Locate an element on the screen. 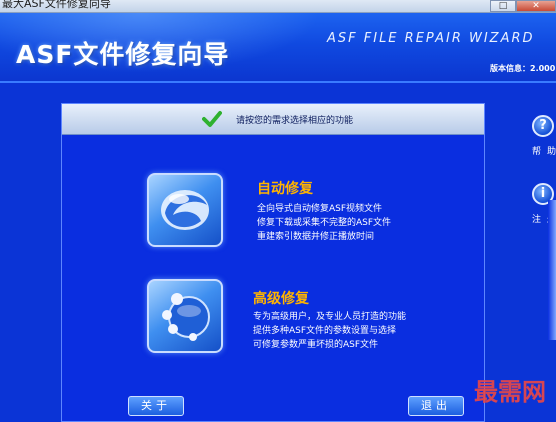 Image resolution: width=556 pixels, height=422 pixels. auto-repair-icon is located at coordinates (185, 210).